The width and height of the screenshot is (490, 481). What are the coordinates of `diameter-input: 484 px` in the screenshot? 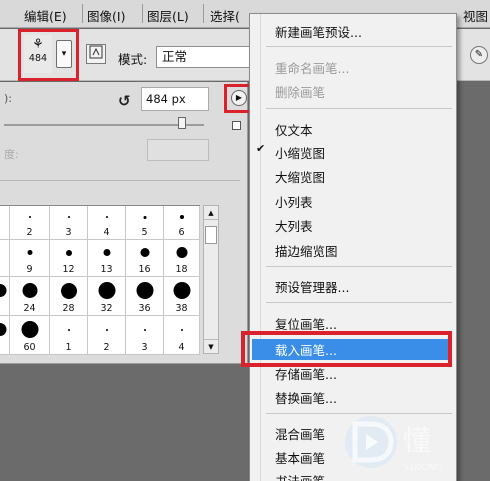 It's located at (175, 99).